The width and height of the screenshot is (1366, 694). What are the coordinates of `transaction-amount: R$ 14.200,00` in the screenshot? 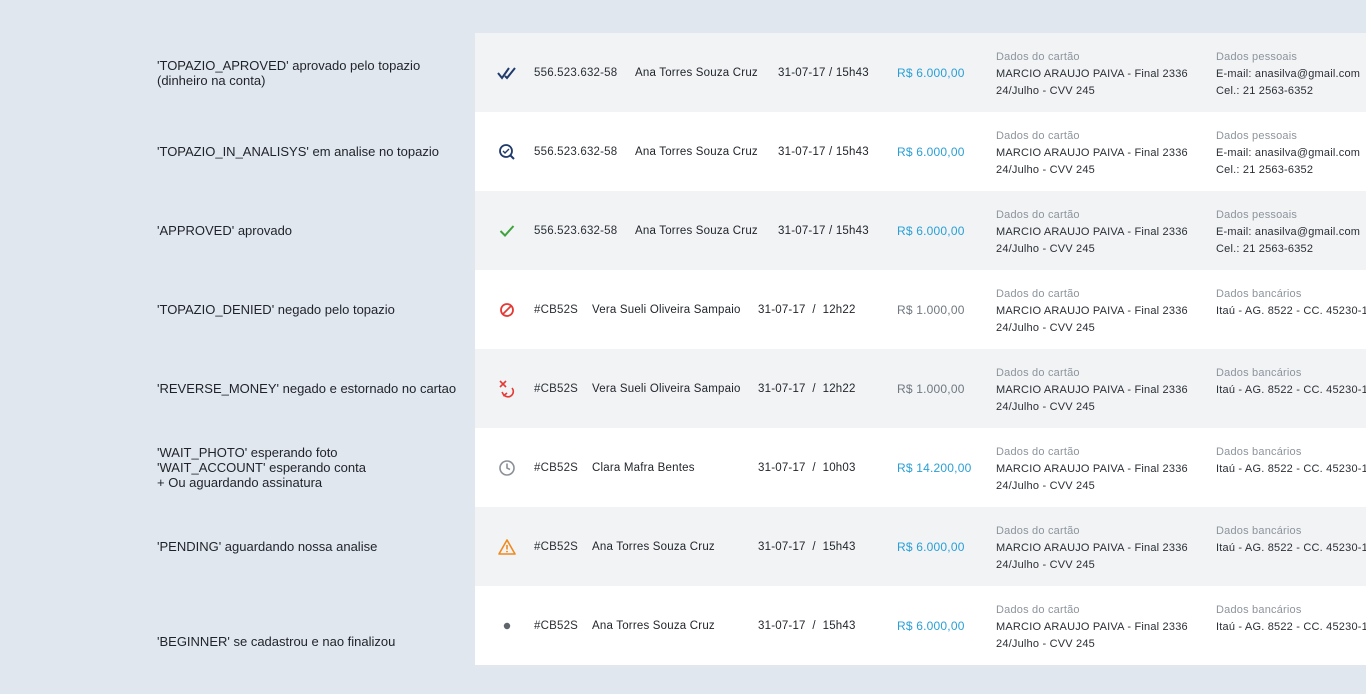 It's located at (934, 467).